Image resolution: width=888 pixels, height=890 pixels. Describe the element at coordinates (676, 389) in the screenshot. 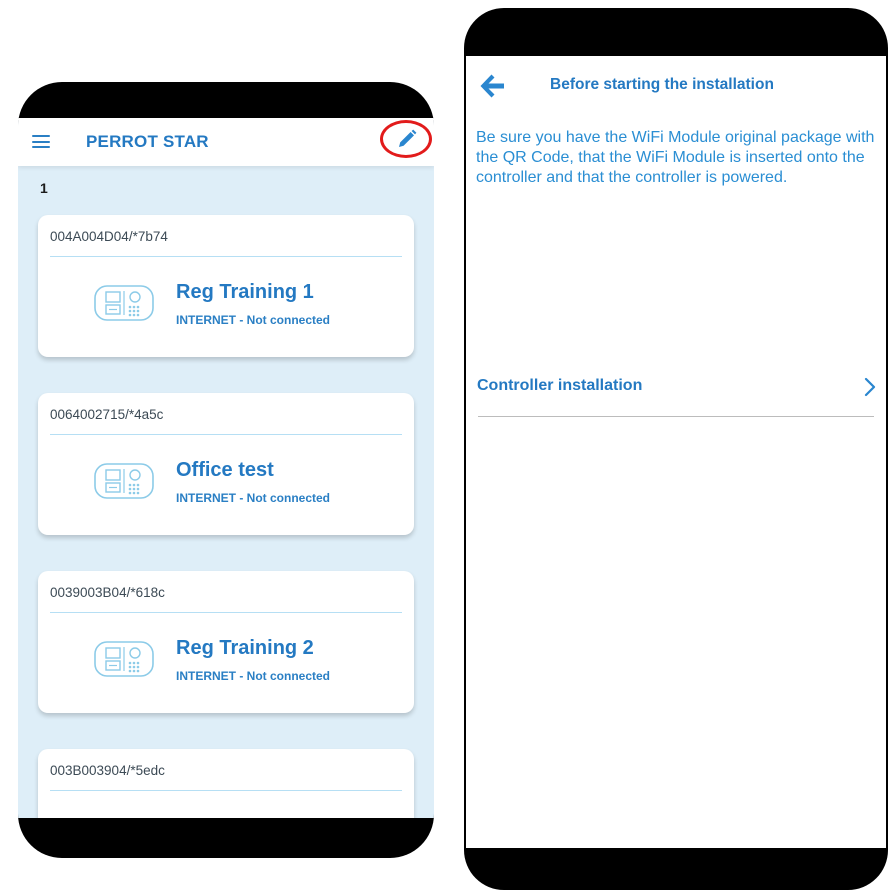

I see `controller-installation-item: Controller installation` at that location.